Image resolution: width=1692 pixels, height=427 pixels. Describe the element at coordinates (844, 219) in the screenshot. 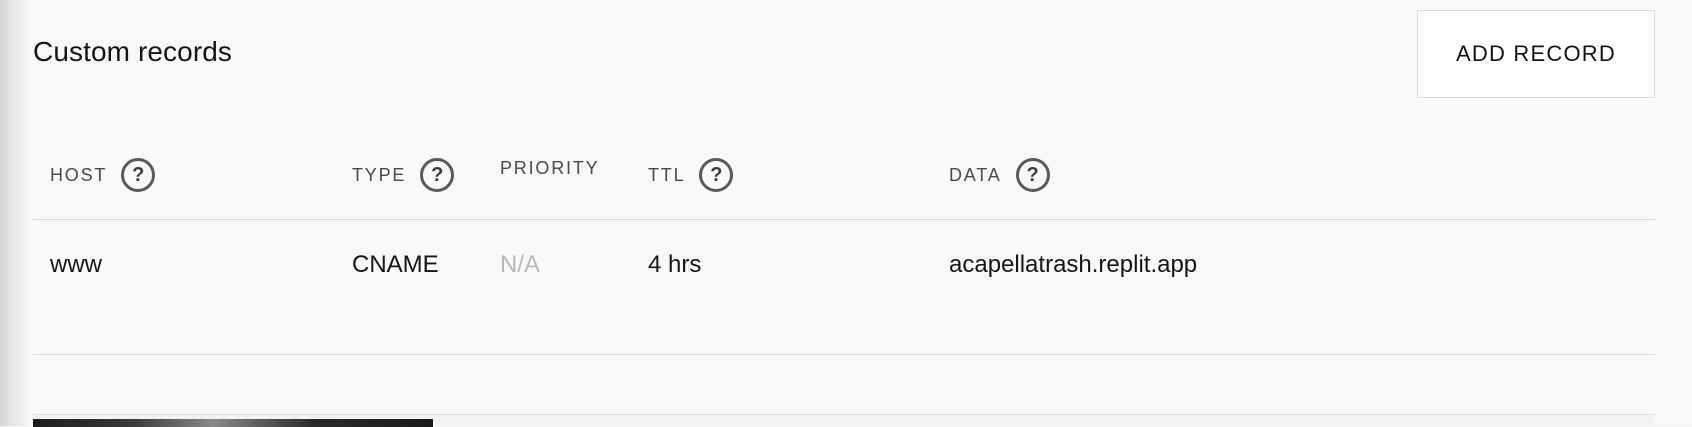

I see `header-divider` at that location.